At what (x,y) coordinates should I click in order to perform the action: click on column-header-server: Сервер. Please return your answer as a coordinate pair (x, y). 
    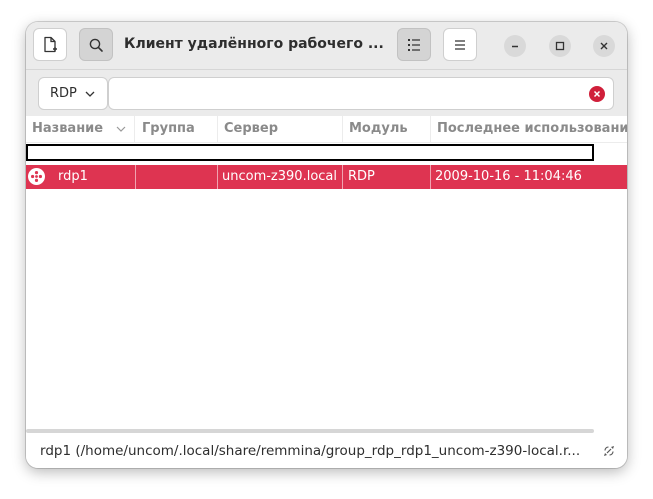
    Looking at the image, I should click on (280, 129).